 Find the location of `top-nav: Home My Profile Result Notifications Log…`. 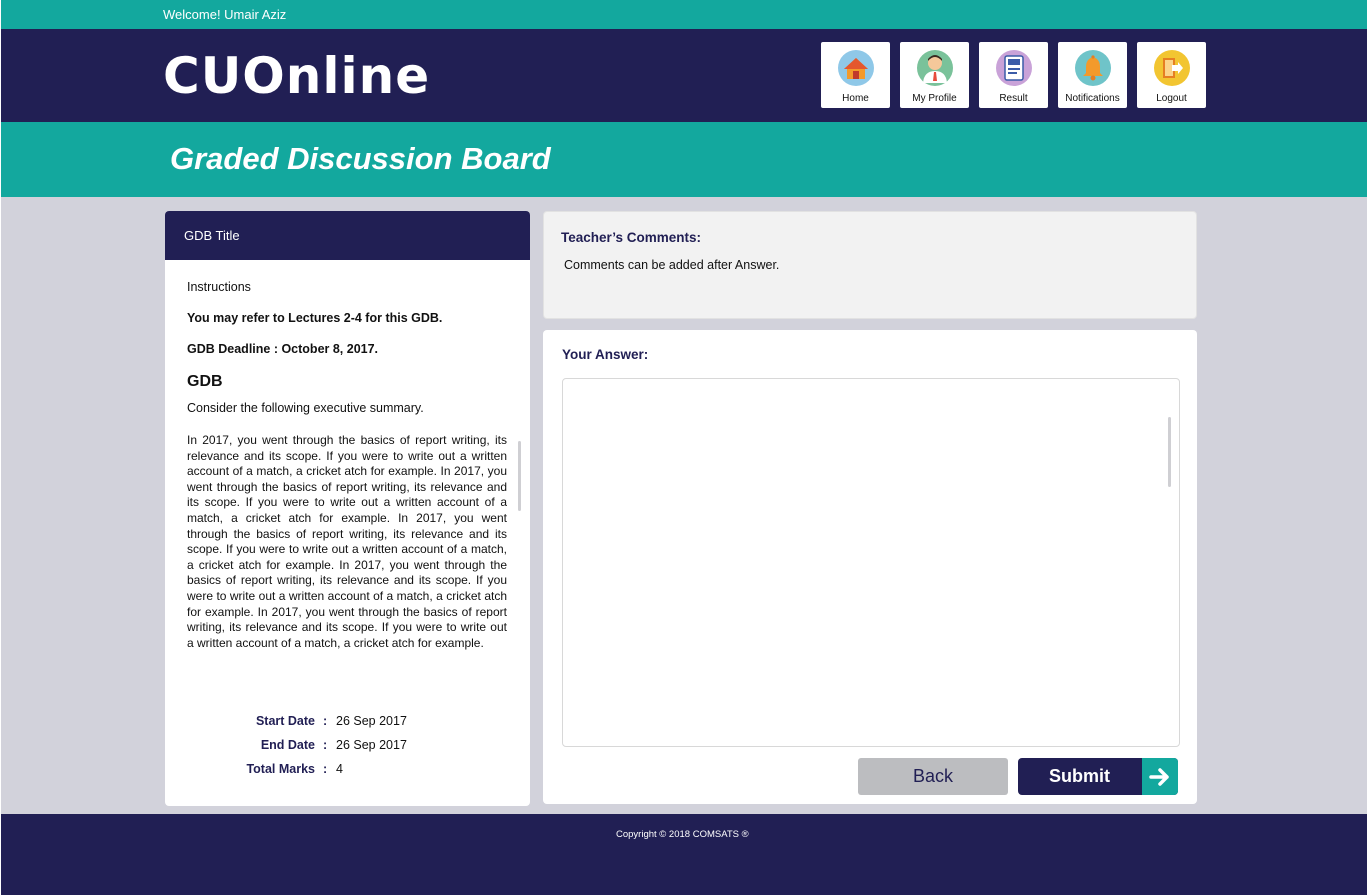

top-nav: Home My Profile Result Notifications Log… is located at coordinates (1013, 75).